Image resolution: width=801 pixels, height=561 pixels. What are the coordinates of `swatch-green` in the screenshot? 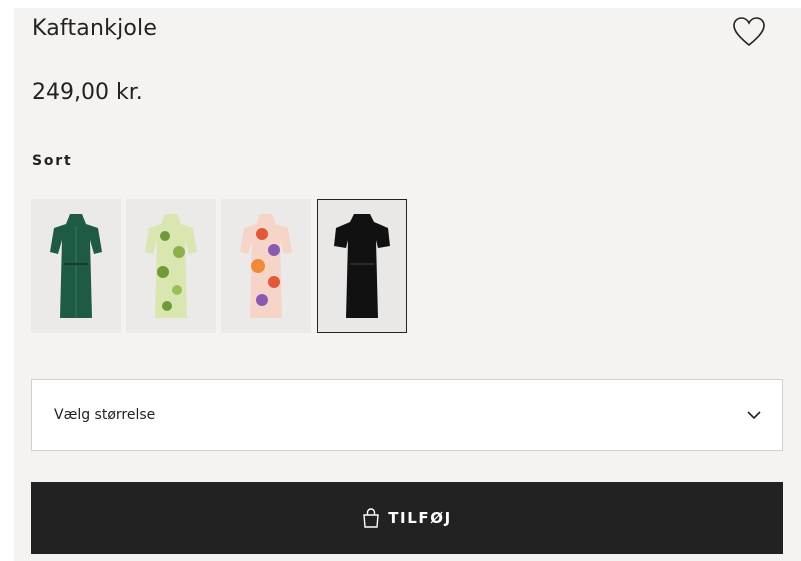 It's located at (76, 266).